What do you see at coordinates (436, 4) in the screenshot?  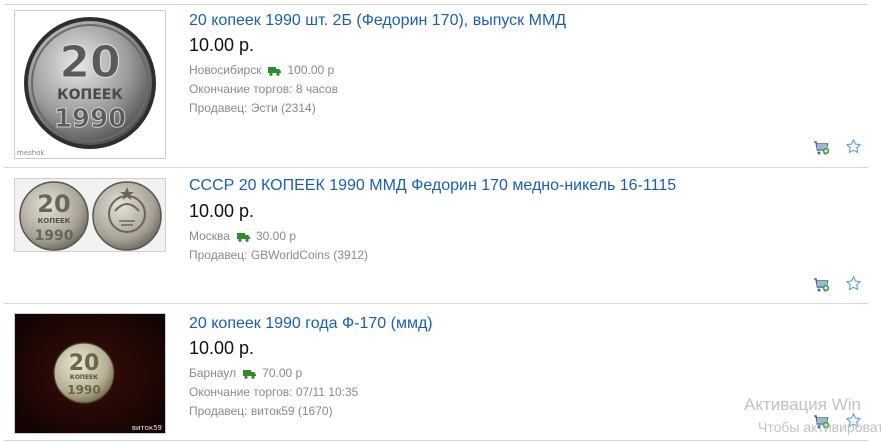 I see `listing-top-divider` at bounding box center [436, 4].